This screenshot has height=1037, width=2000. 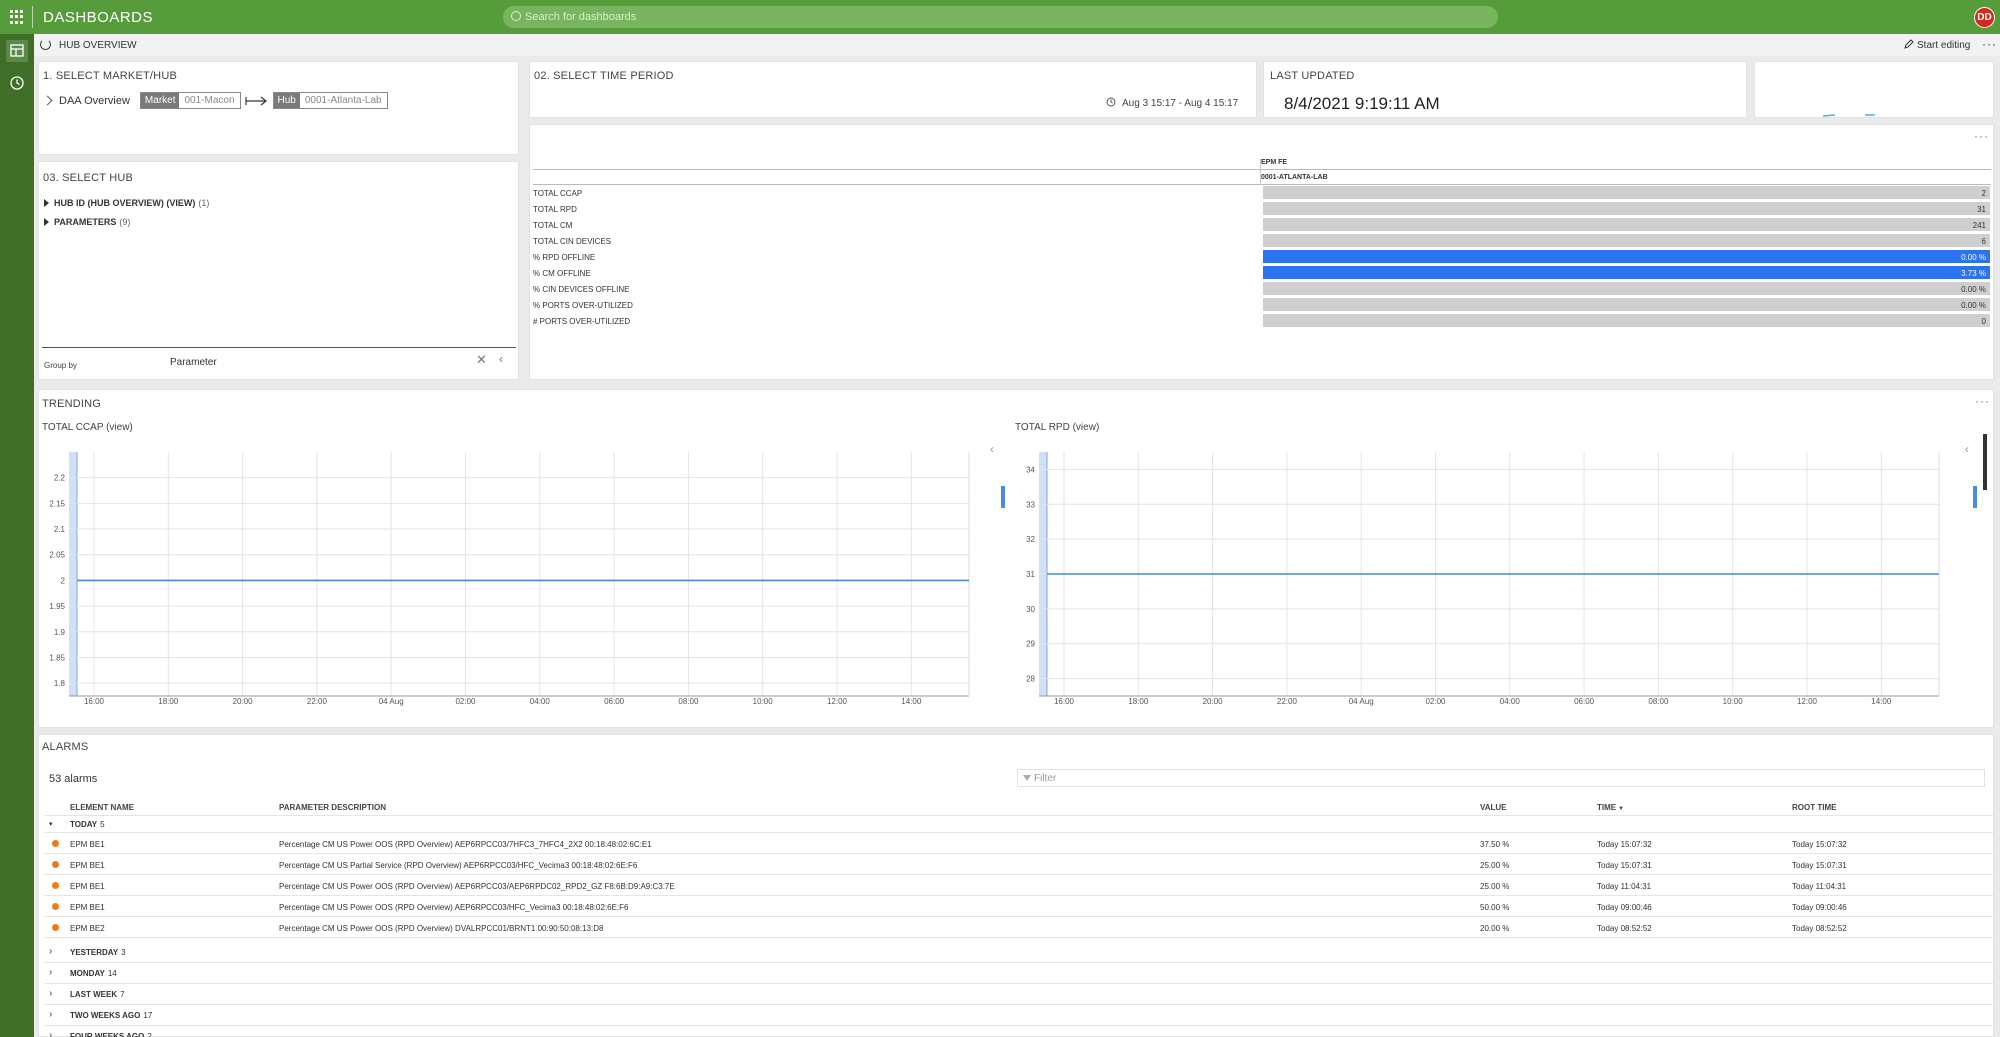 What do you see at coordinates (1967, 449) in the screenshot?
I see `chart-rpd-collapse-icon: ‹` at bounding box center [1967, 449].